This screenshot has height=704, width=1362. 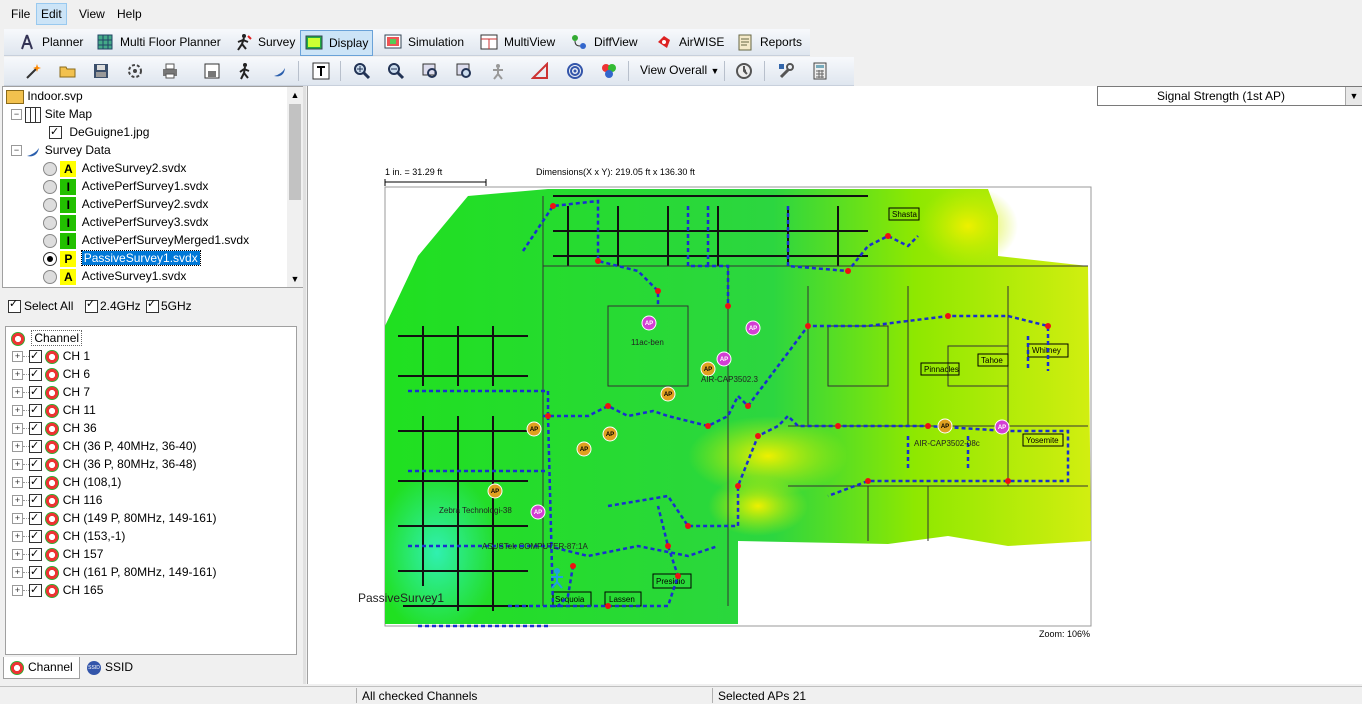 What do you see at coordinates (14, 305) in the screenshot?
I see `select-all-checkbox` at bounding box center [14, 305].